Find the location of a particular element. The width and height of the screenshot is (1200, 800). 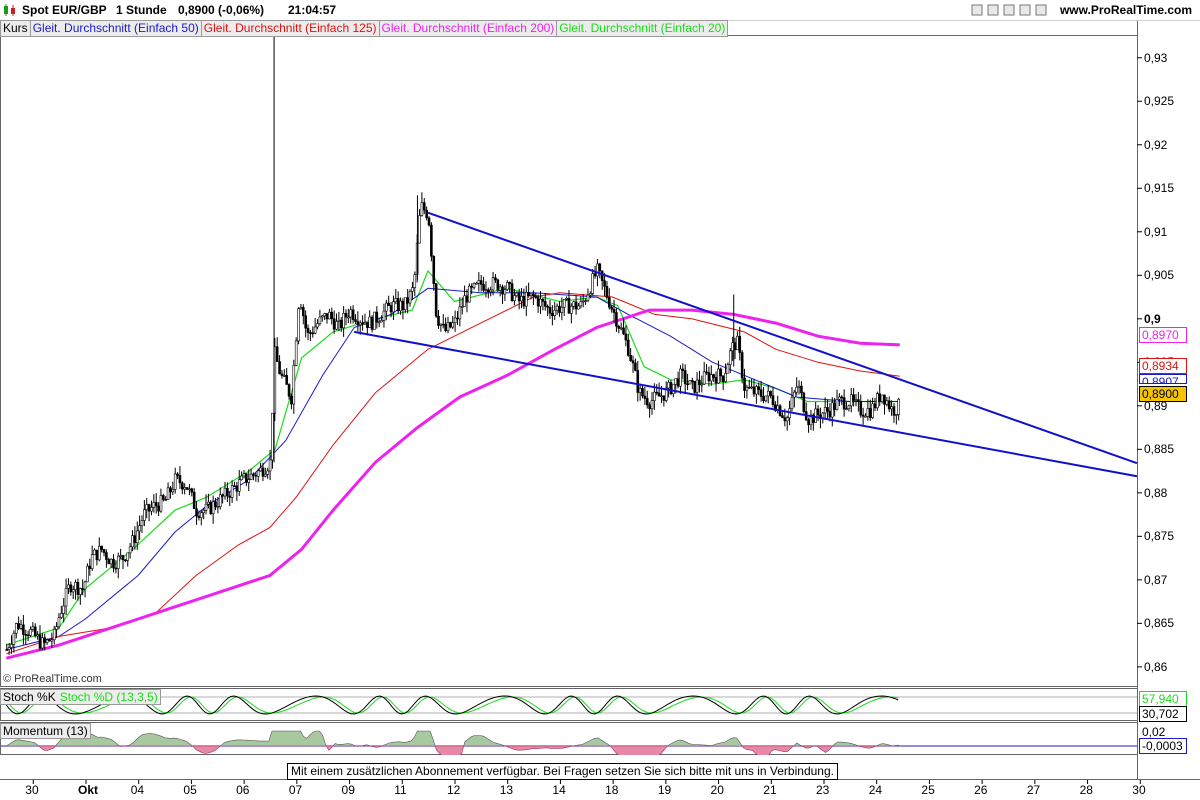

legend-ma20: Gleit. Durchschnitt (Einfach 20) is located at coordinates (642, 28).